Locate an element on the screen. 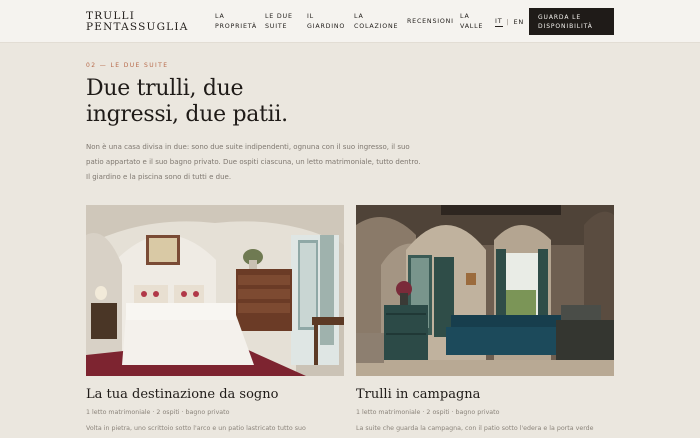 The image size is (700, 438). lang-en: EN is located at coordinates (519, 22).